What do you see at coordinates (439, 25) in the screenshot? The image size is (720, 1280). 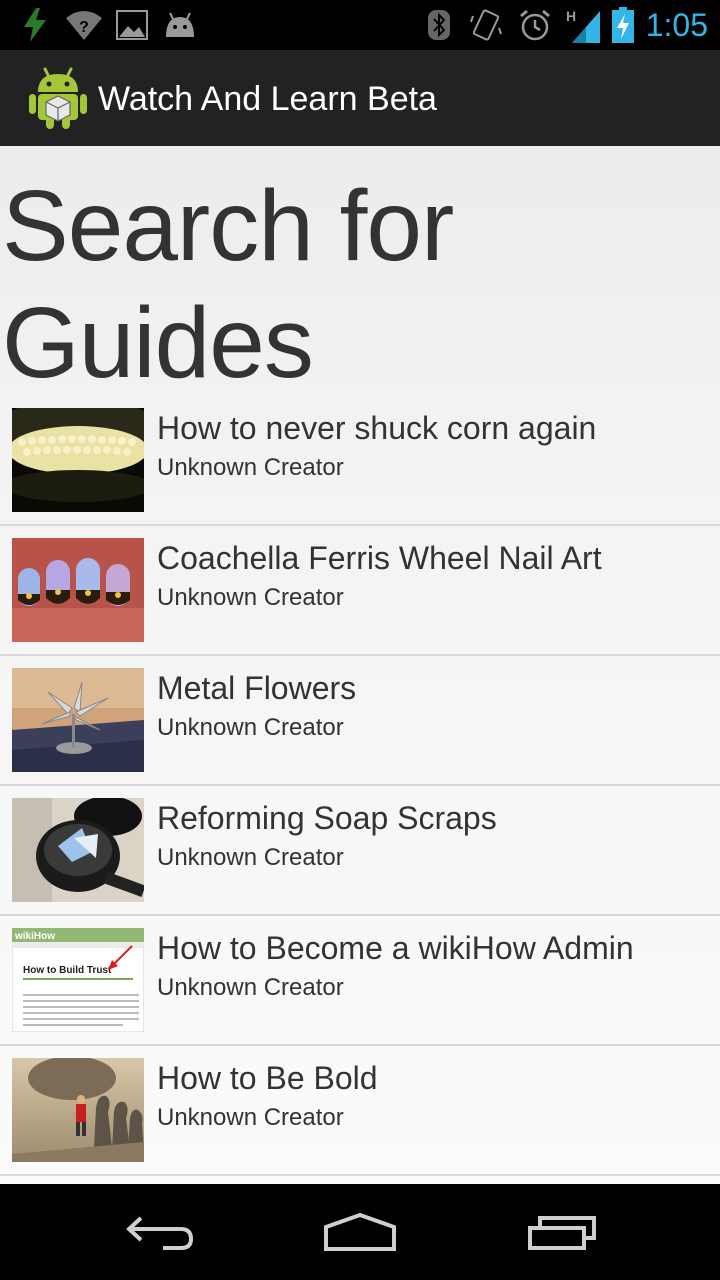 I see `bluetooth-icon` at bounding box center [439, 25].